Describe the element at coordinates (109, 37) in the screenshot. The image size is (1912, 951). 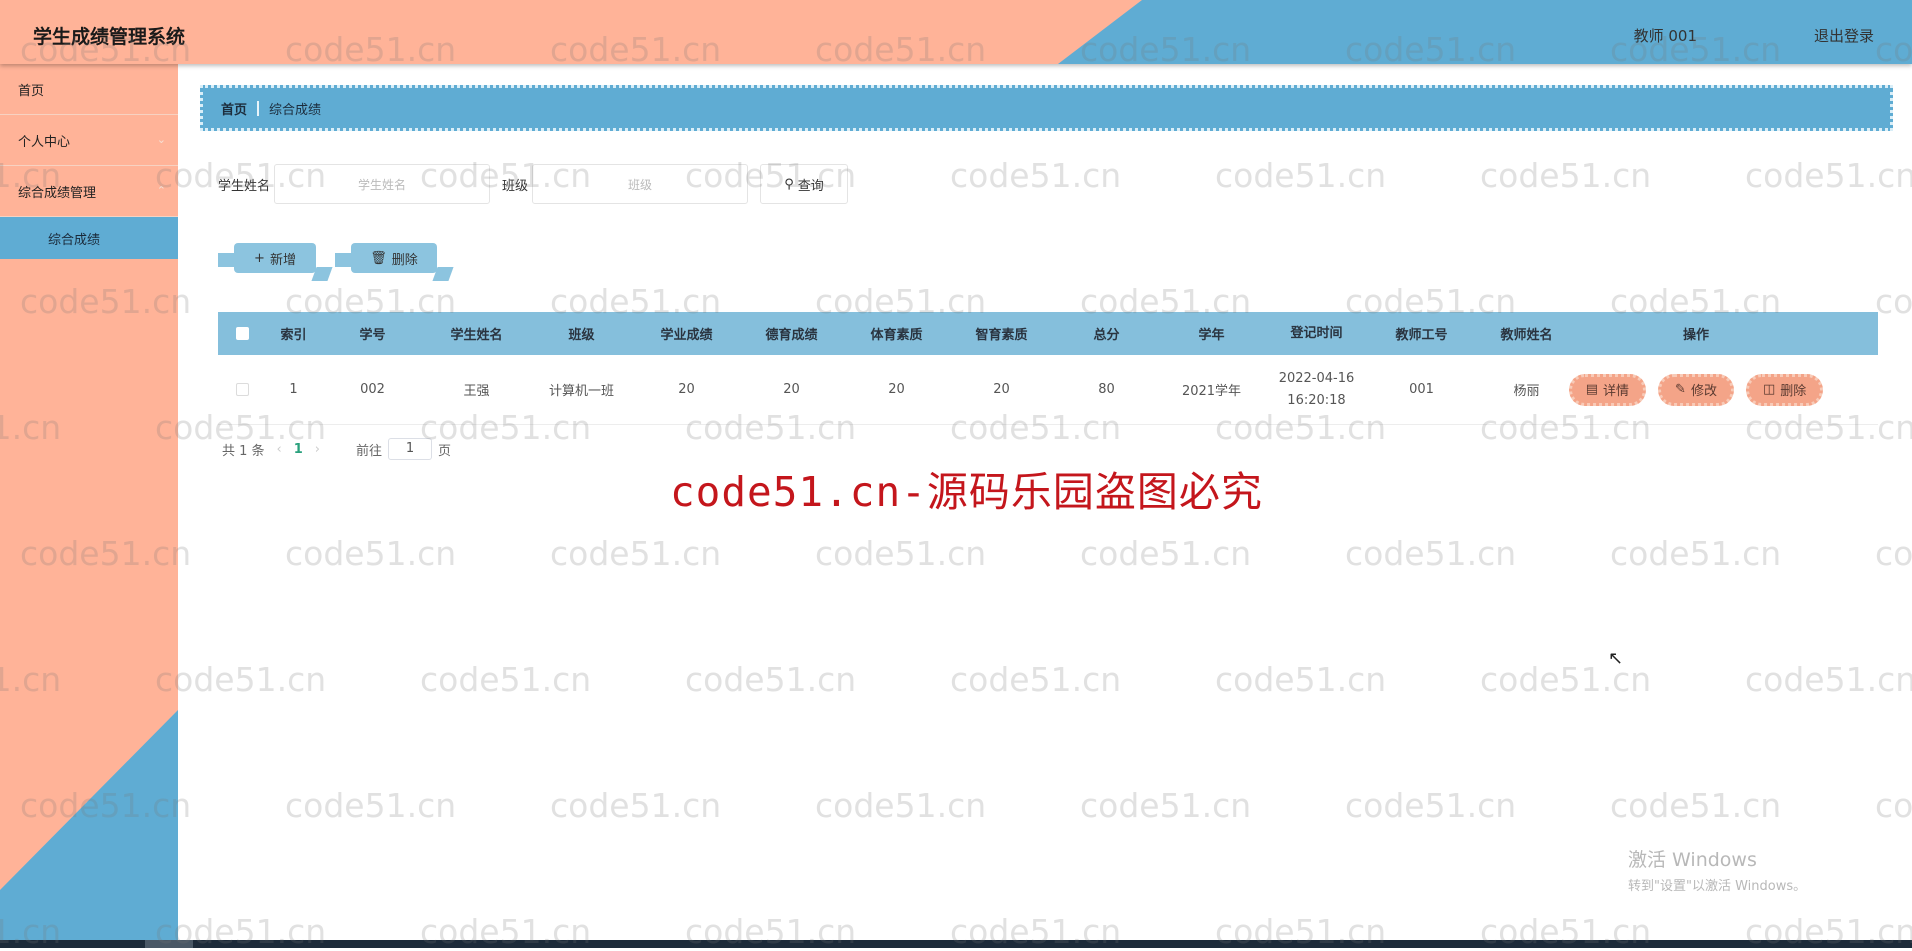
I see `app-title: 学生成绩管理系统` at that location.